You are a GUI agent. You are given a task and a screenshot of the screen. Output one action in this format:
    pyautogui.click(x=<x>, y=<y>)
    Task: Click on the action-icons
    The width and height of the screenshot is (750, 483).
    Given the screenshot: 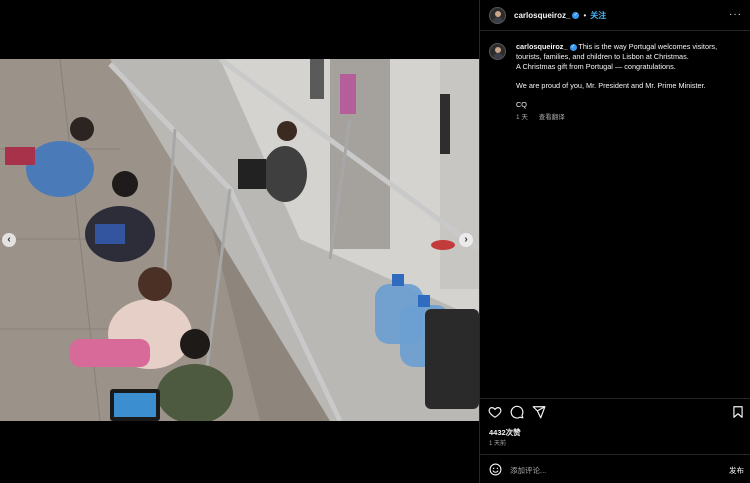 What is the action you would take?
    pyautogui.click(x=617, y=412)
    